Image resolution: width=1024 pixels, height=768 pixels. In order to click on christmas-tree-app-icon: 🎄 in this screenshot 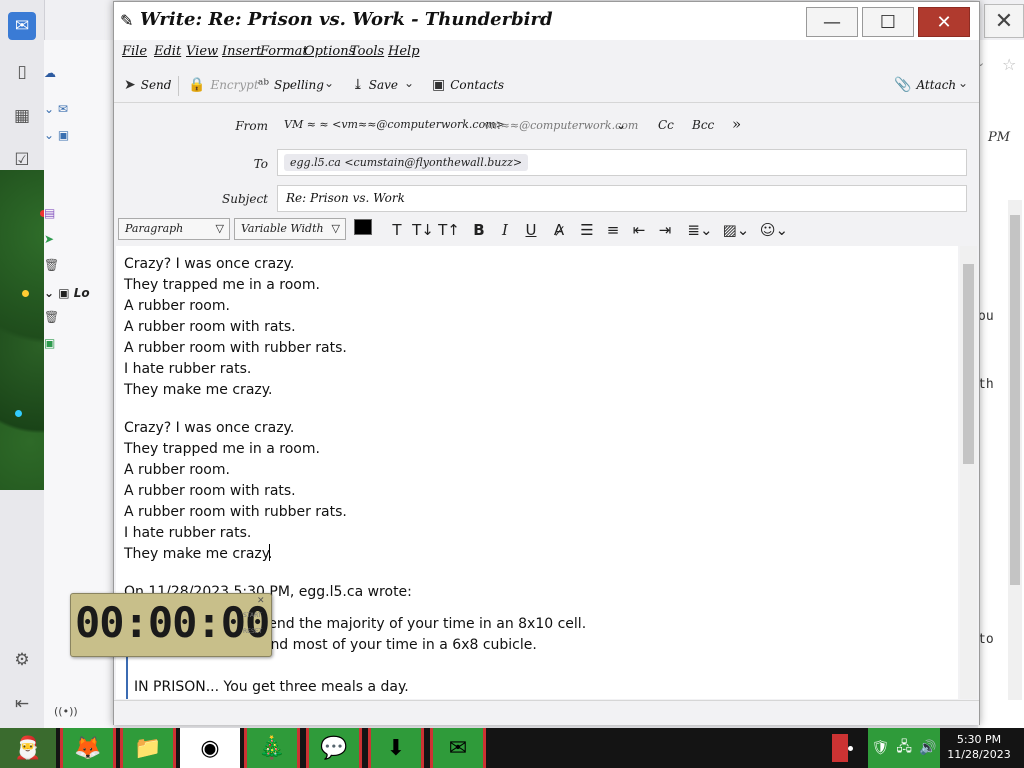, I will do `click(272, 748)`.